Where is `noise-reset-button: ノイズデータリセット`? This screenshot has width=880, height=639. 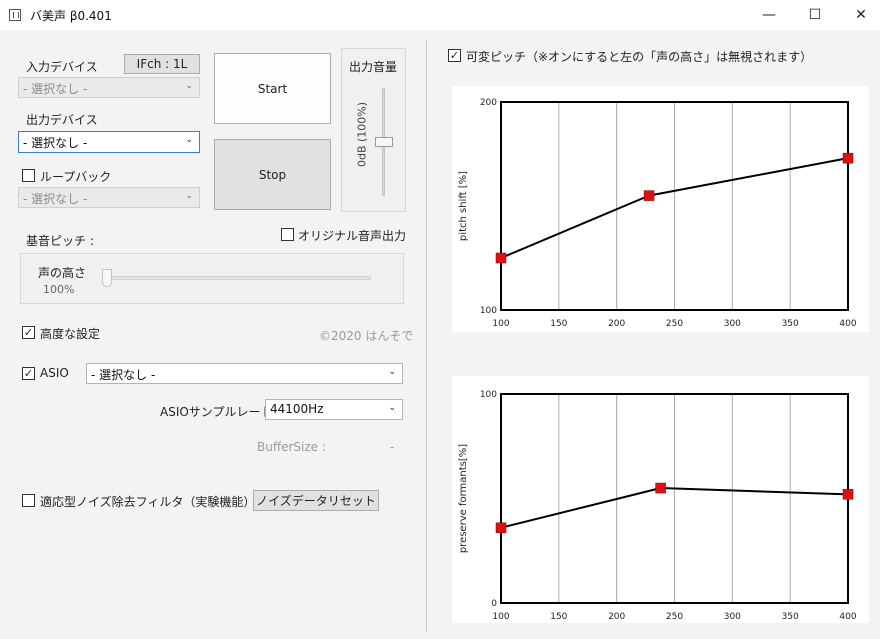 noise-reset-button: ノイズデータリセット is located at coordinates (316, 500).